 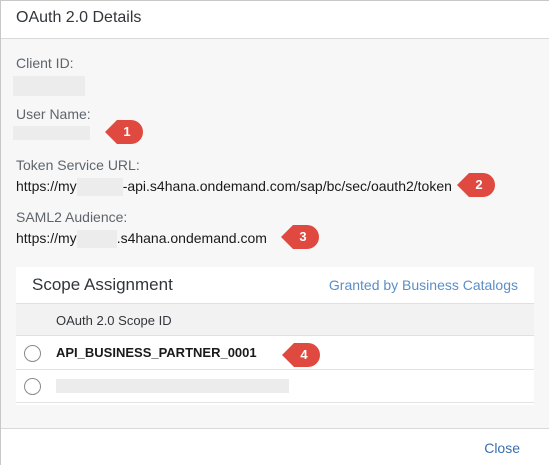 What do you see at coordinates (72, 217) in the screenshot?
I see `saml-audience-label: SAML2 Audience:` at bounding box center [72, 217].